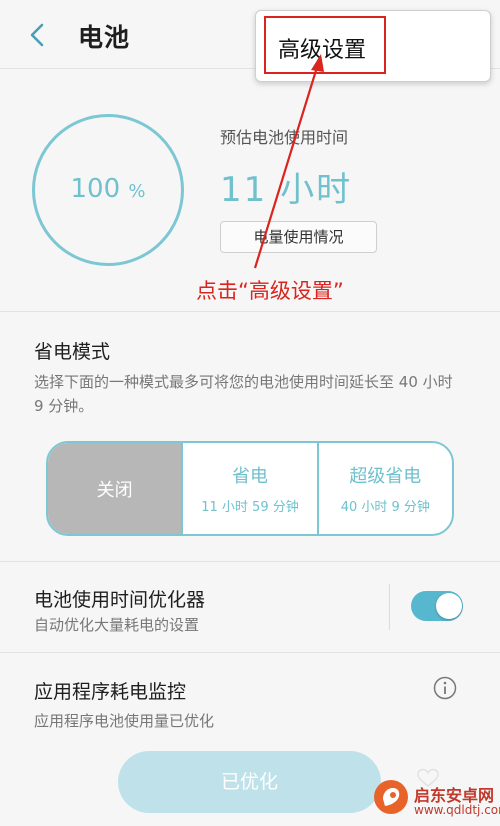  Describe the element at coordinates (104, 37) in the screenshot. I see `page-title: 电池` at that location.